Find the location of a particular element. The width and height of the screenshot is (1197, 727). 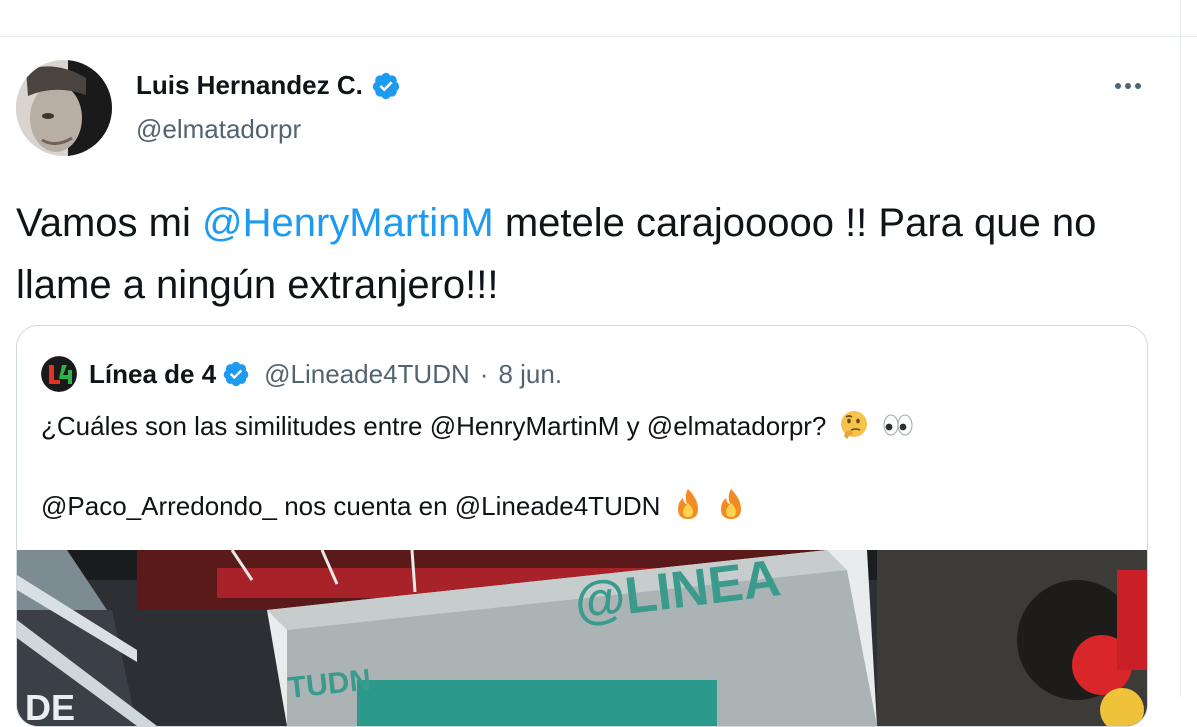

eyes-emoji is located at coordinates (898, 425).